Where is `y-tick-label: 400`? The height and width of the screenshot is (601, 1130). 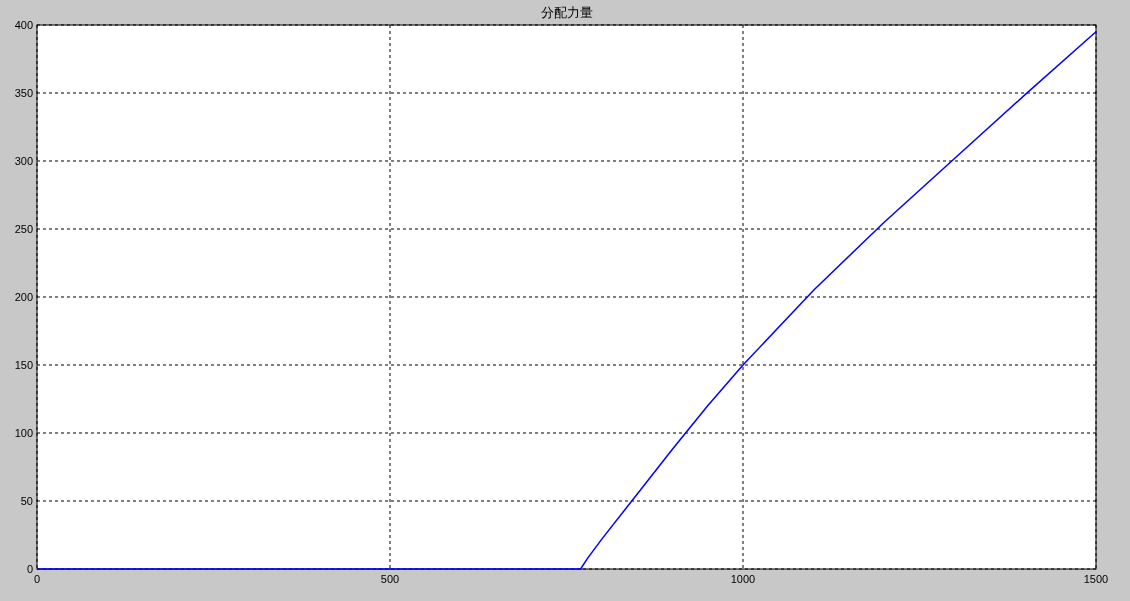
y-tick-label: 400 is located at coordinates (23, 25).